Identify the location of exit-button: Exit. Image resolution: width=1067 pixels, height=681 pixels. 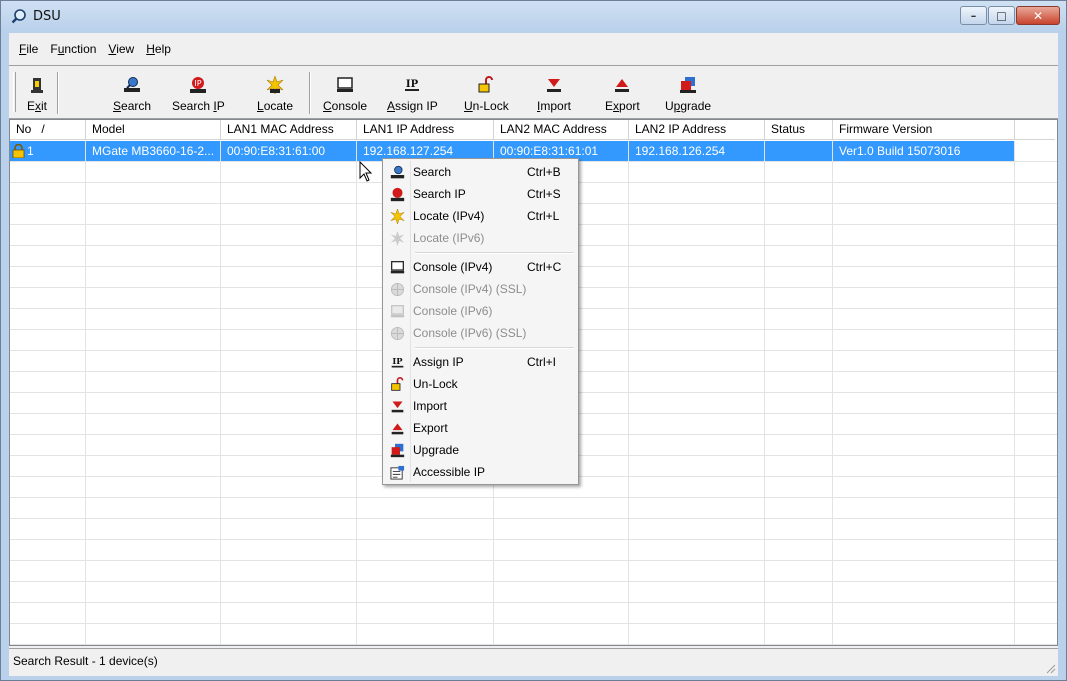
(37, 93).